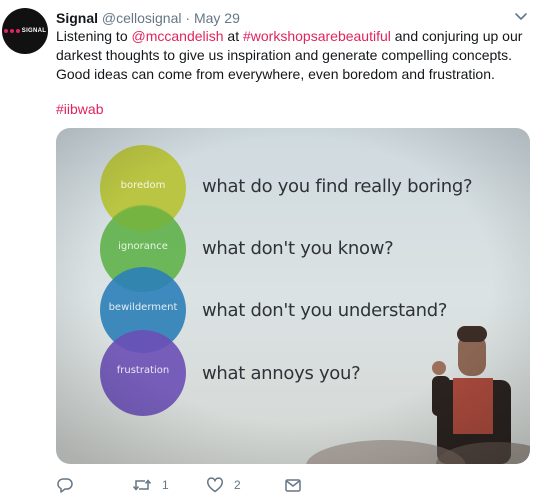 The image size is (540, 500). Describe the element at coordinates (521, 17) in the screenshot. I see `chevron-down-icon` at that location.